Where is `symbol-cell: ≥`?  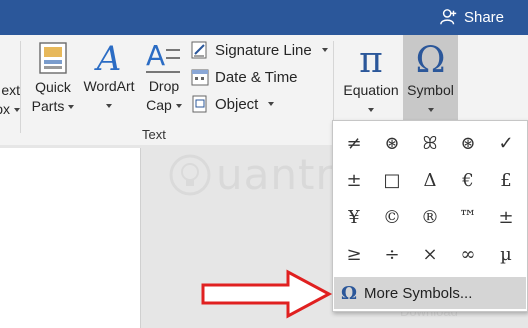 symbol-cell: ≥ is located at coordinates (354, 254).